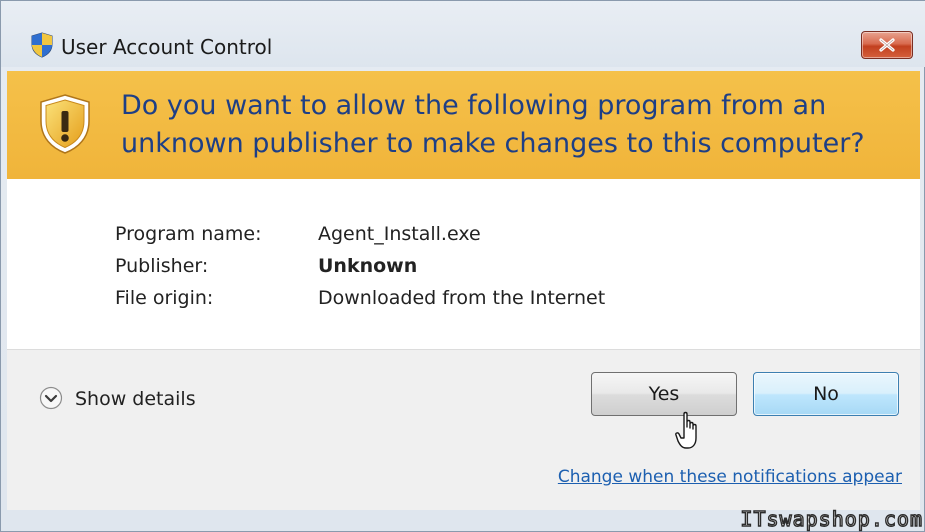 This screenshot has width=925, height=532. I want to click on change-notifications-link: Change when these notifications appear, so click(730, 477).